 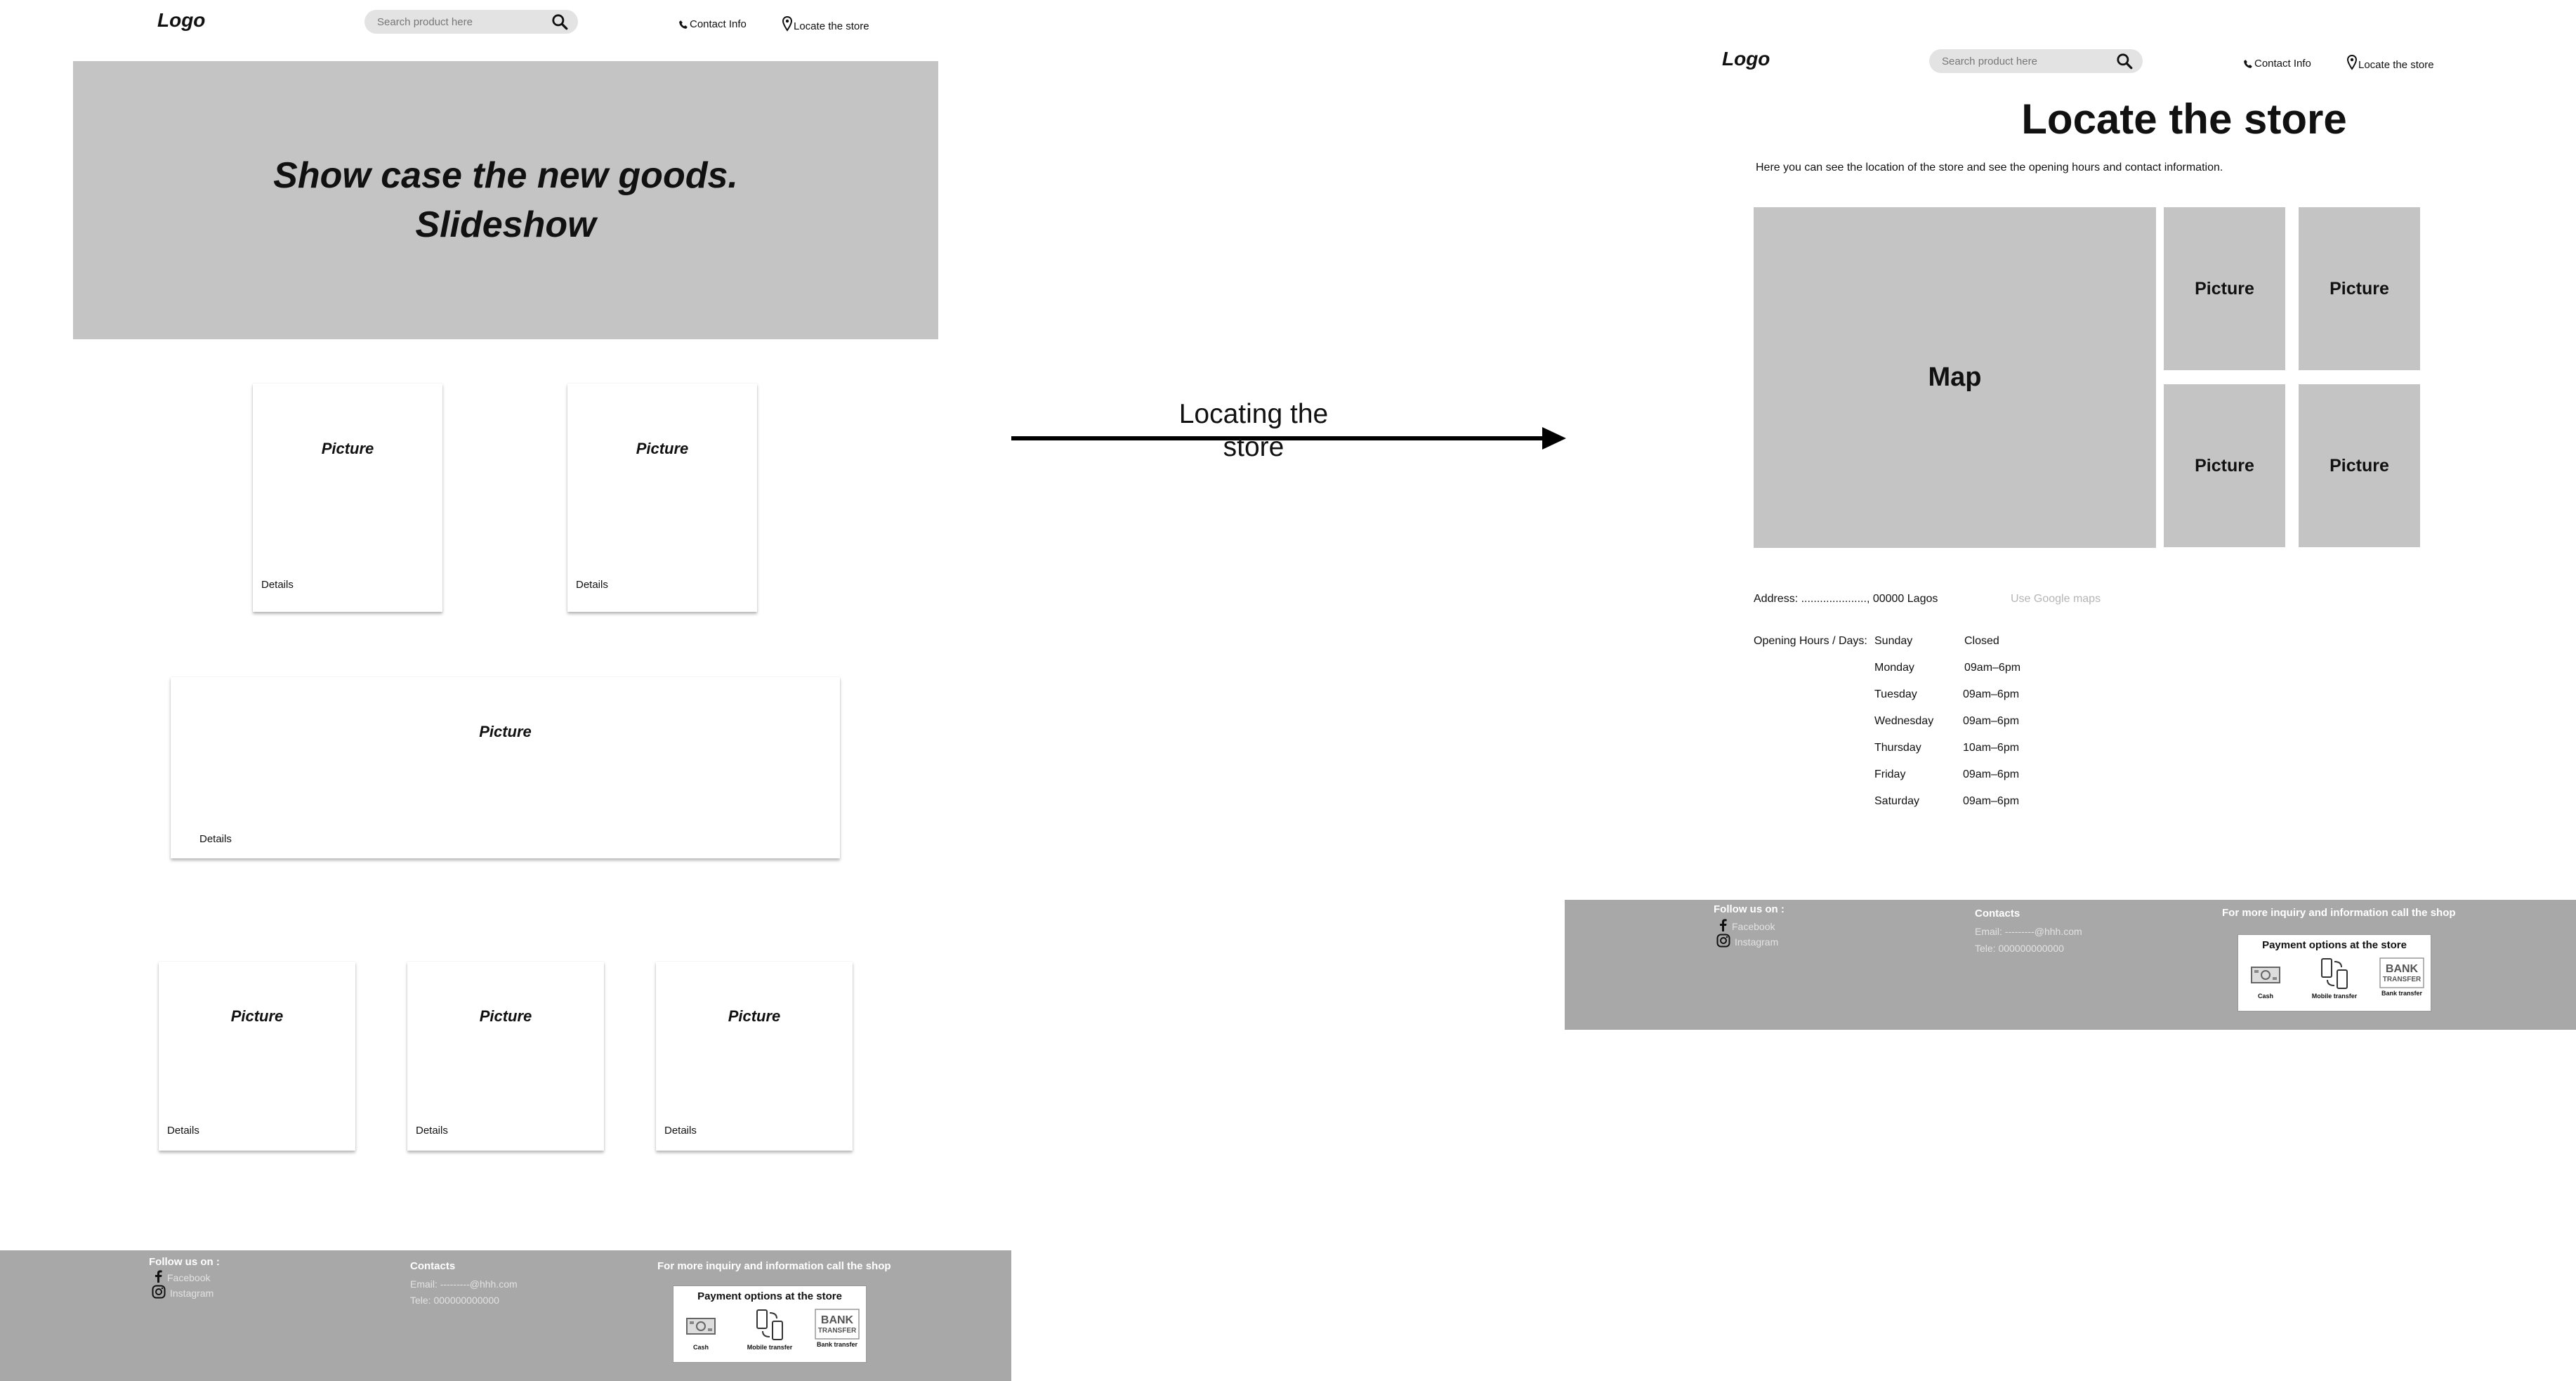 What do you see at coordinates (1253, 414) in the screenshot?
I see `arrow-label-line-1: Locating the` at bounding box center [1253, 414].